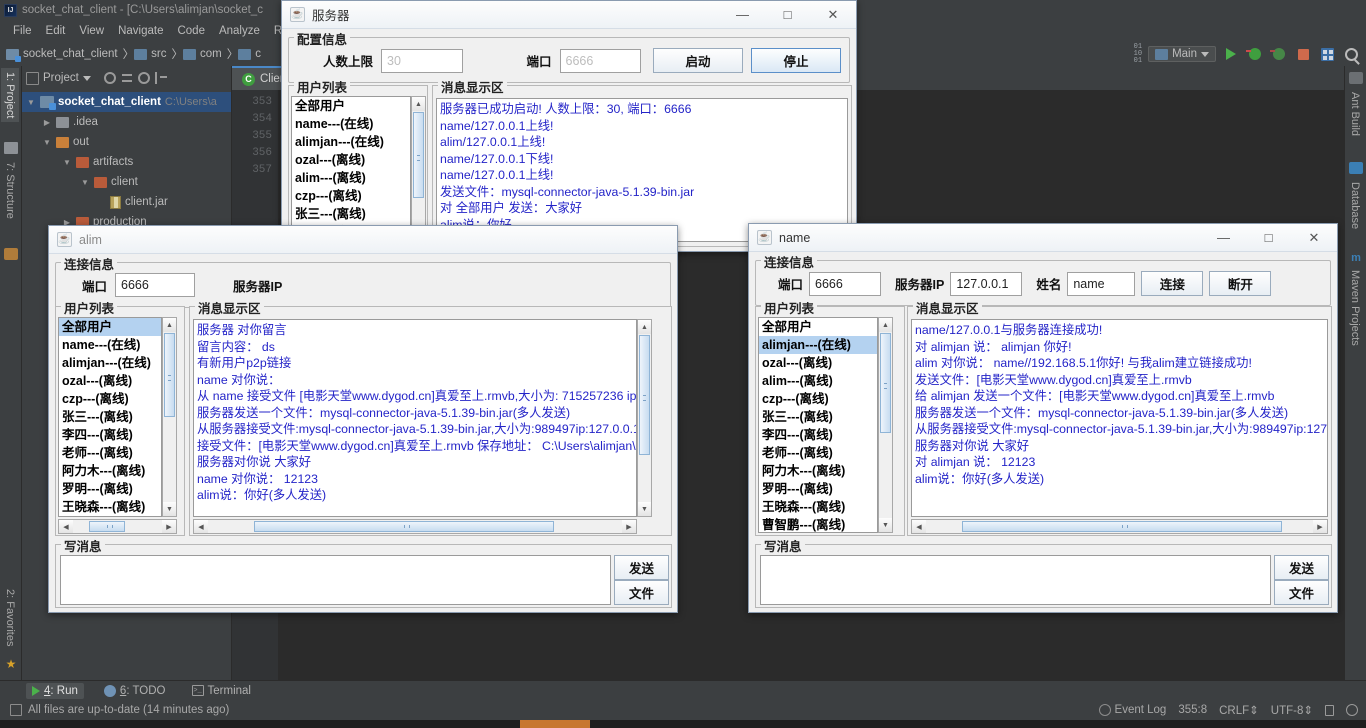 This screenshot has width=1366, height=728. Describe the element at coordinates (1172, 283) in the screenshot. I see `connect-button: 连接` at that location.